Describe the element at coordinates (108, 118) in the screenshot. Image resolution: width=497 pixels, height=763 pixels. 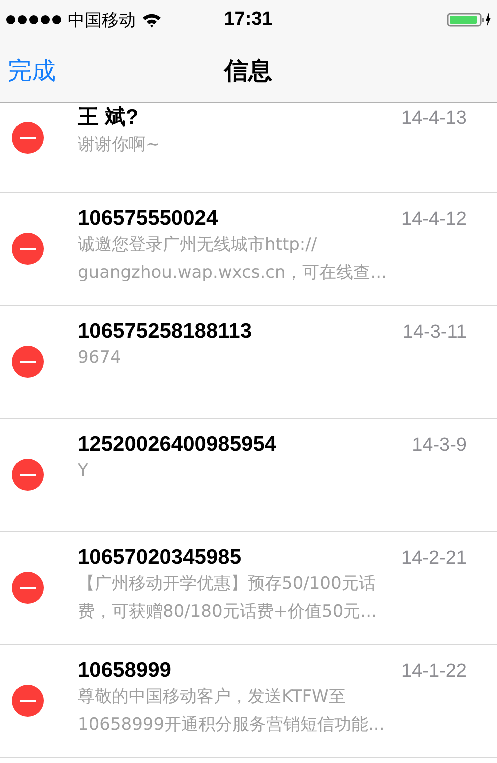
I see `sender-name: 王 斌?` at that location.